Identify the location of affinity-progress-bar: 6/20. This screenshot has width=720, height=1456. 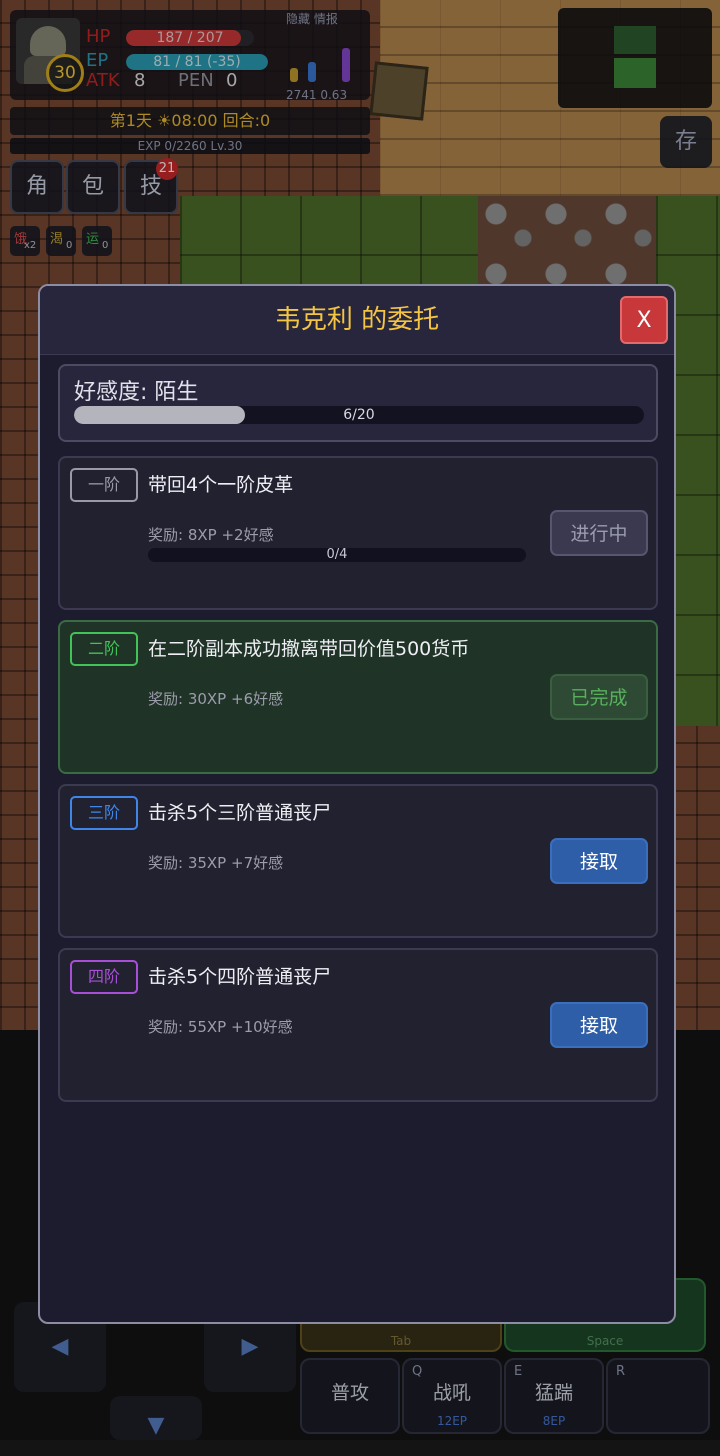
(359, 415).